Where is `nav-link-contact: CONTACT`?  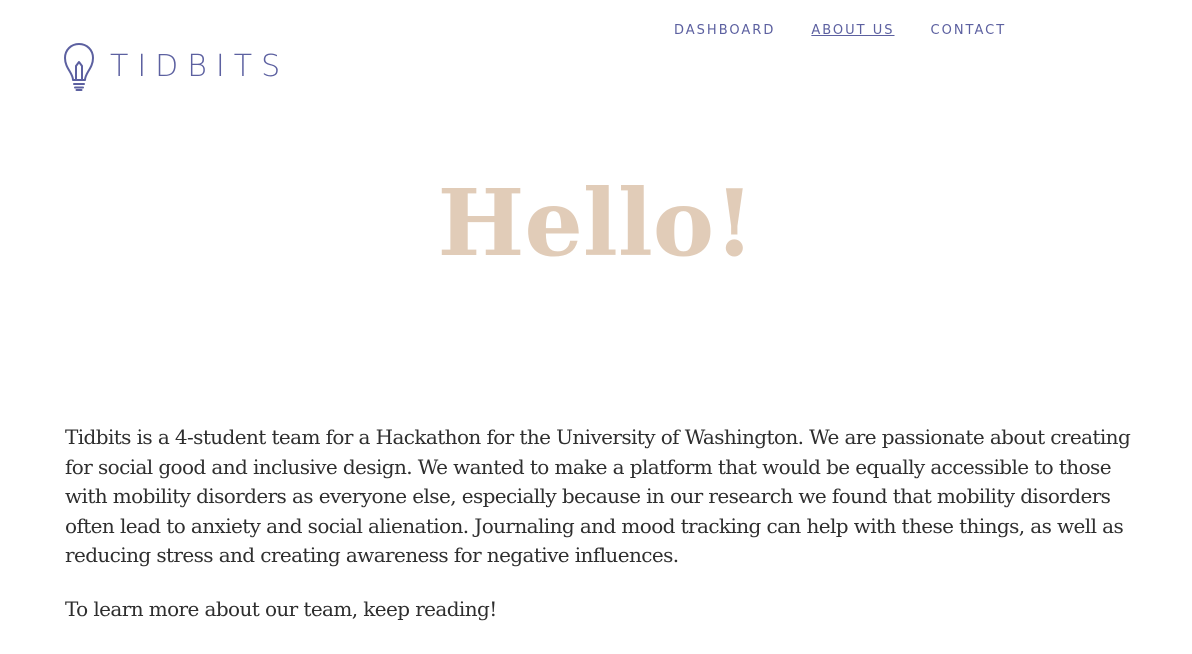
nav-link-contact: CONTACT is located at coordinates (969, 31).